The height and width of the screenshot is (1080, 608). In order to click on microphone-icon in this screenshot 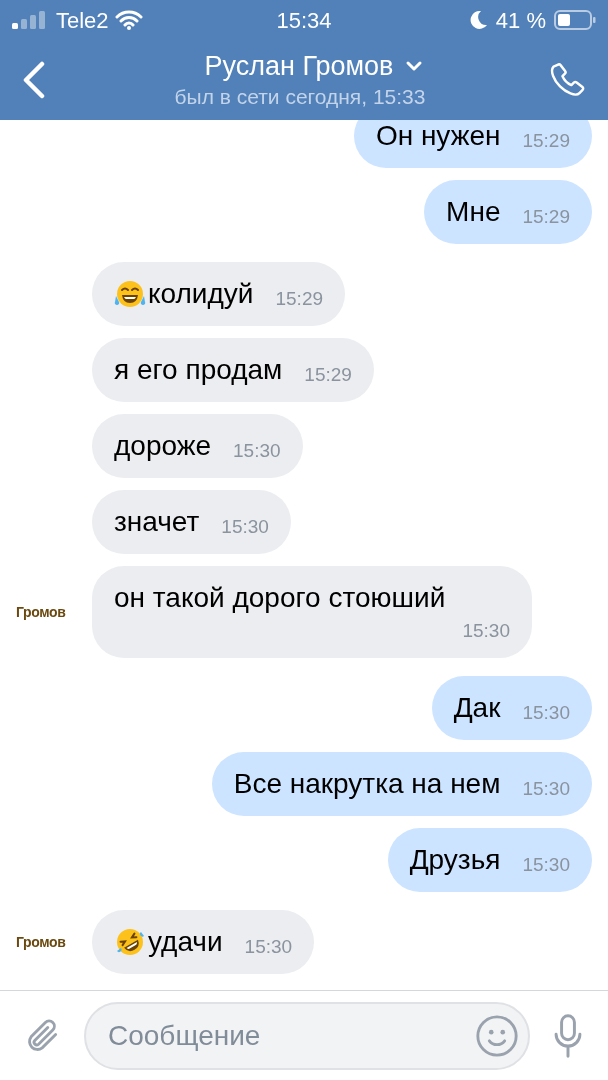, I will do `click(568, 1035)`.